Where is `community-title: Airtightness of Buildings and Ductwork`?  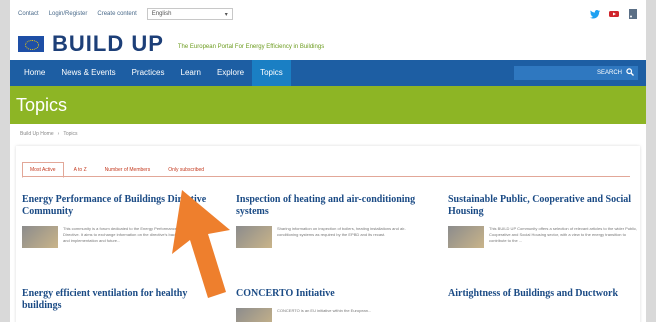 community-title: Airtightness of Buildings and Ductwork is located at coordinates (547, 294).